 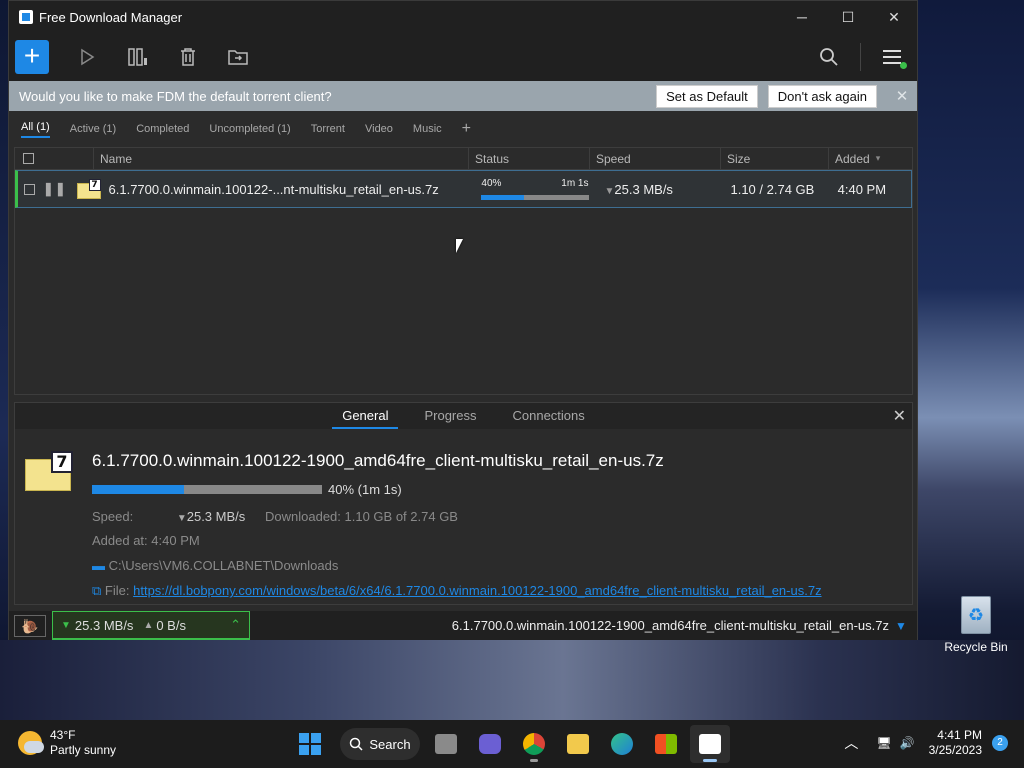 I want to click on title-bar: Free Download Manager ─ ☐ ✕, so click(x=463, y=17).